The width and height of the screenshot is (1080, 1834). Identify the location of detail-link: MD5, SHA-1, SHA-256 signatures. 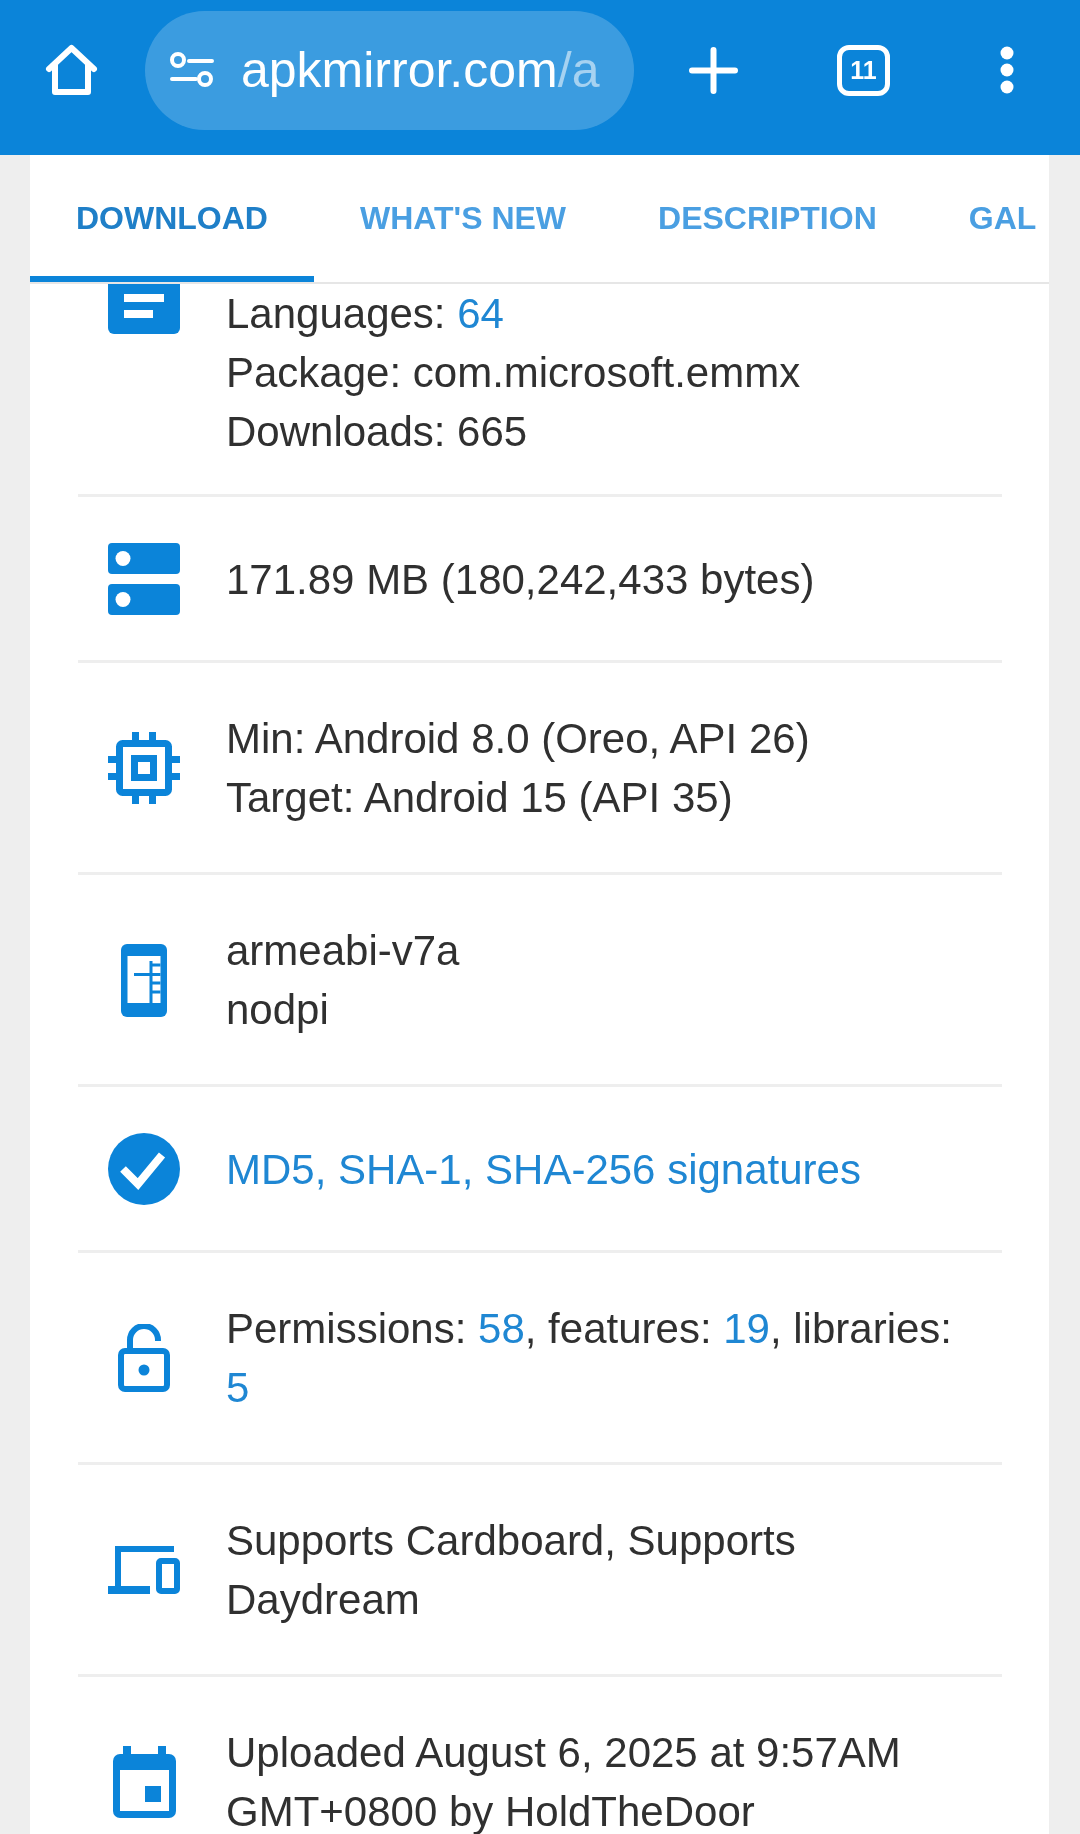
(598, 1169).